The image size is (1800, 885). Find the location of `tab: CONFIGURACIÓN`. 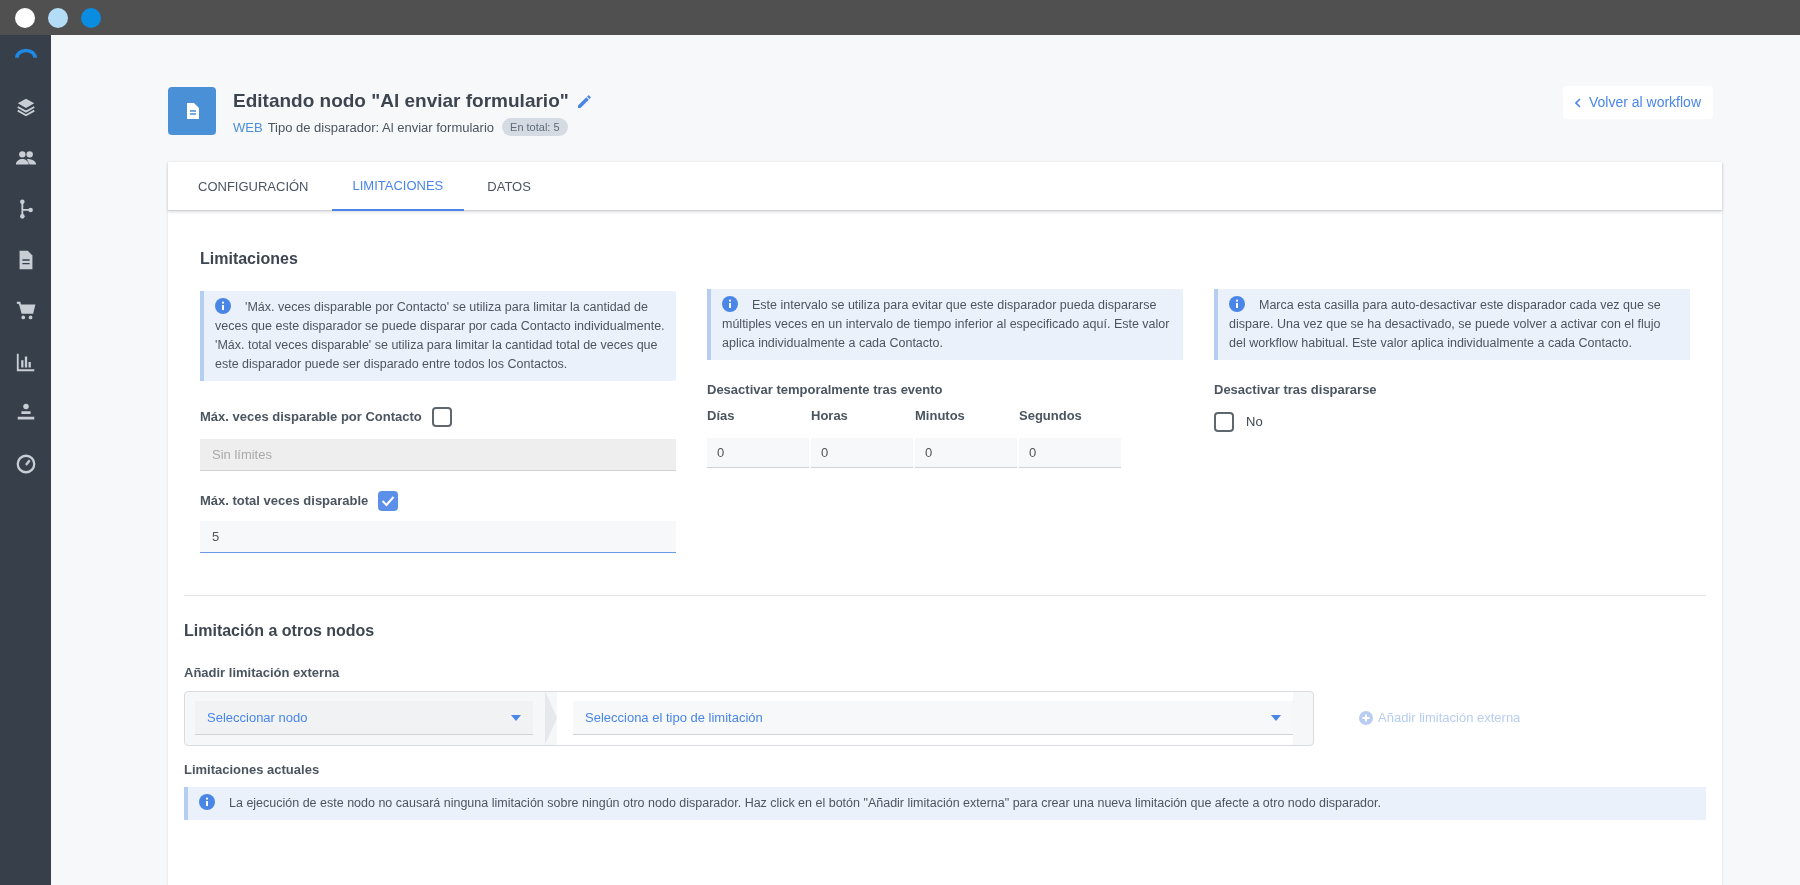

tab: CONFIGURACIÓN is located at coordinates (253, 186).